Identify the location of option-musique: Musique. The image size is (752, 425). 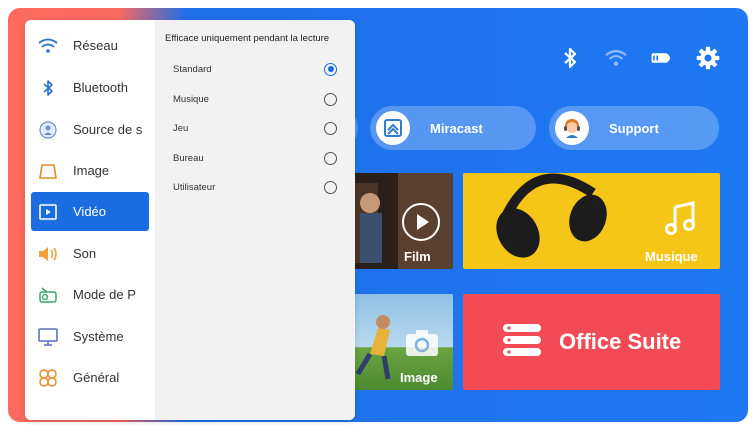
(255, 99).